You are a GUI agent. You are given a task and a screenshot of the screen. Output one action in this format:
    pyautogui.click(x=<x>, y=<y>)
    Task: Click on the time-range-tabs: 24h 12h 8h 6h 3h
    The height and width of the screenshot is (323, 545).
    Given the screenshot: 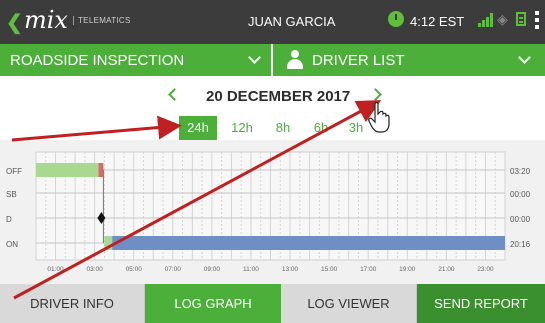 What is the action you would take?
    pyautogui.click(x=272, y=128)
    